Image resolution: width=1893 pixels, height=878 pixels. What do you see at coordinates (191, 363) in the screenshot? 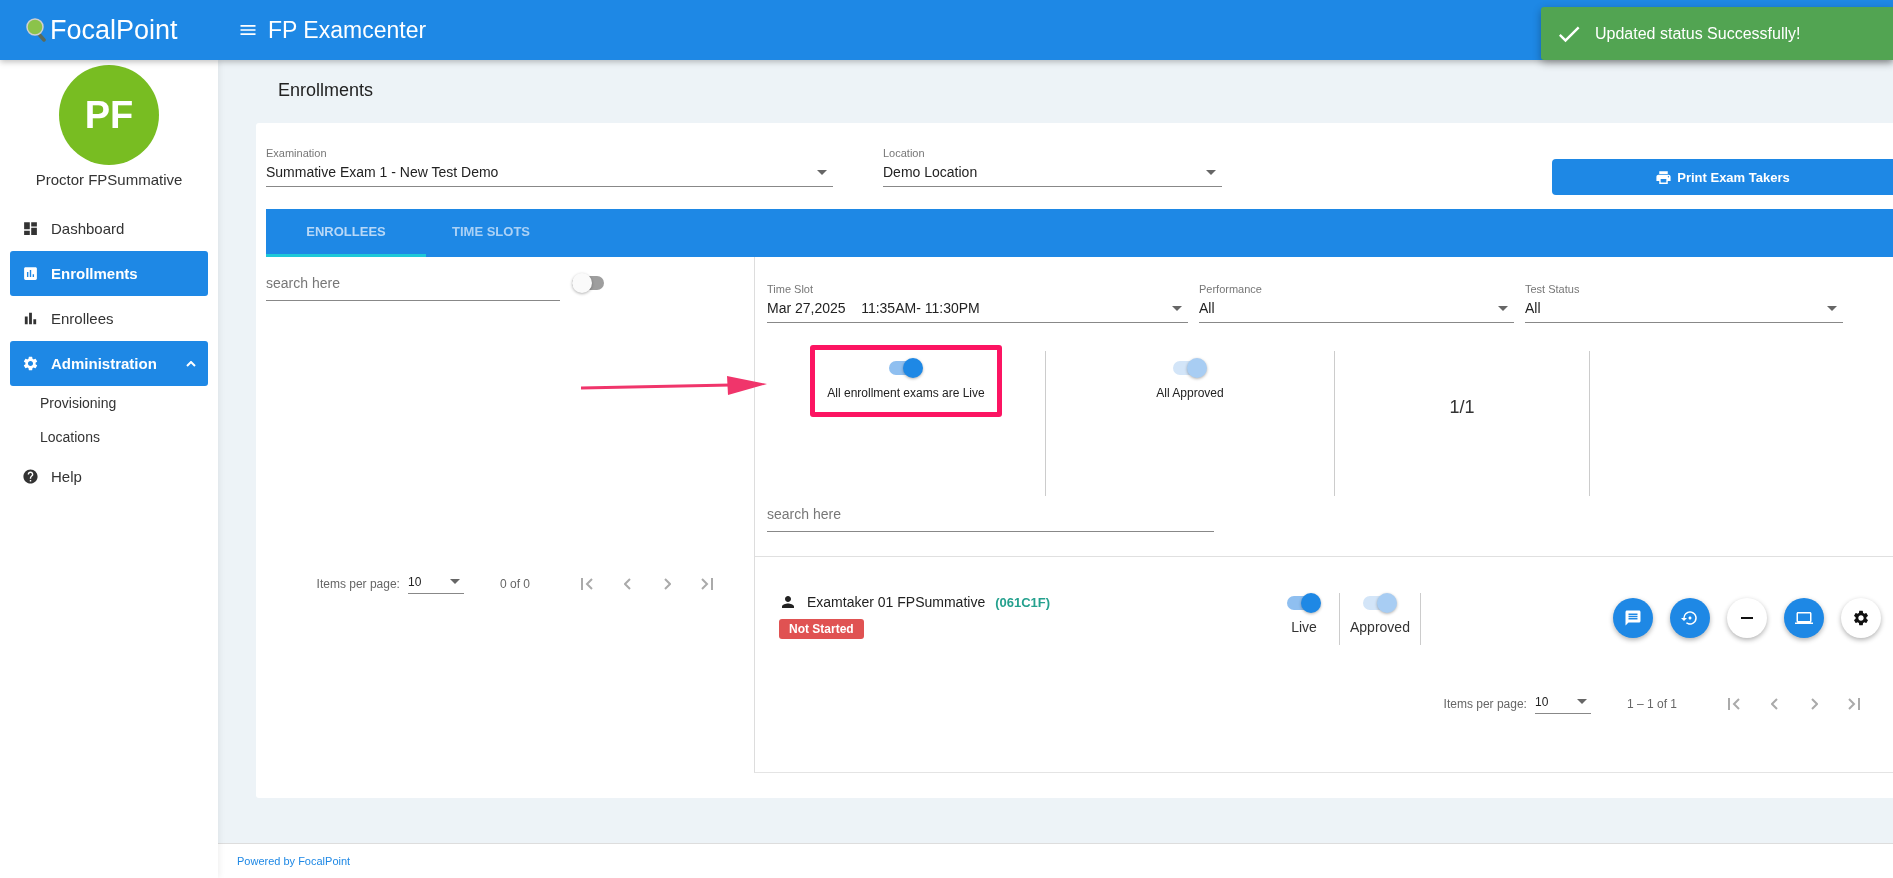
I see `chevron-up-icon` at bounding box center [191, 363].